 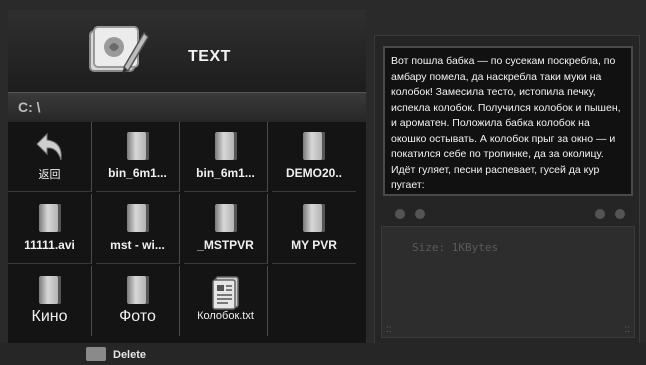 What do you see at coordinates (29, 107) in the screenshot?
I see `current-path: C: \` at bounding box center [29, 107].